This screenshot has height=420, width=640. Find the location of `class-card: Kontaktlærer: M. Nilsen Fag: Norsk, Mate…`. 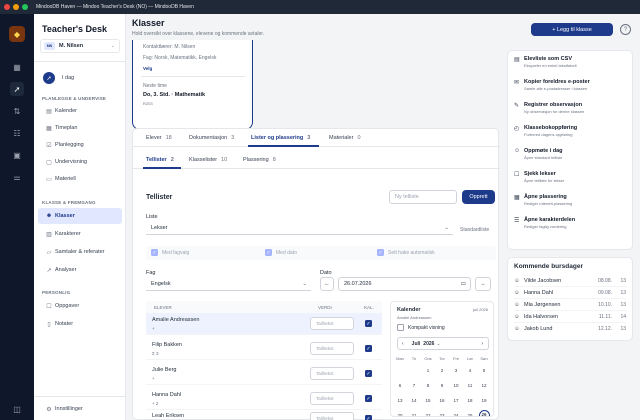

class-card: Kontaktlærer: M. Nilsen Fag: Norsk, Mate… is located at coordinates (192, 85).